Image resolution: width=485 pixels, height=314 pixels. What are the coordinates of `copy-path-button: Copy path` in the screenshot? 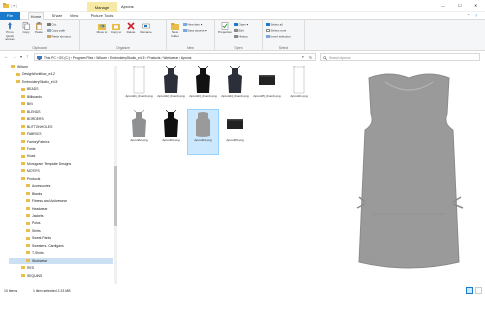 It's located at (56, 31).